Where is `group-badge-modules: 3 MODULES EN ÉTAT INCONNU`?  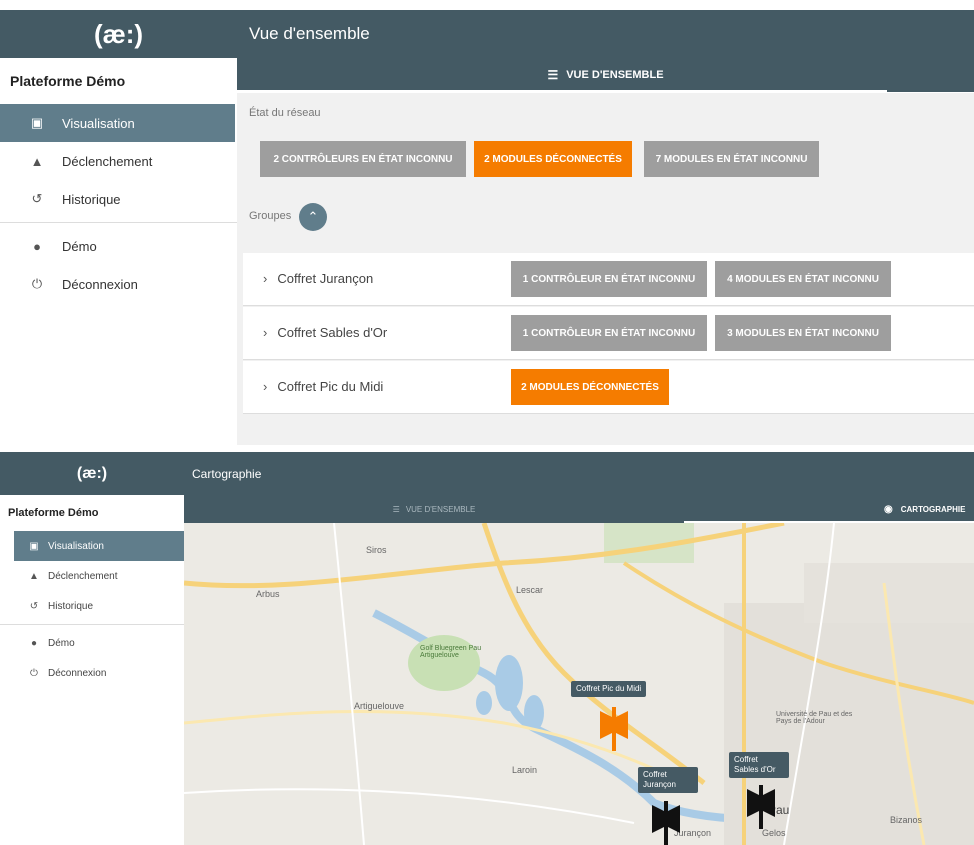
group-badge-modules: 3 MODULES EN ÉTAT INCONNU is located at coordinates (803, 333).